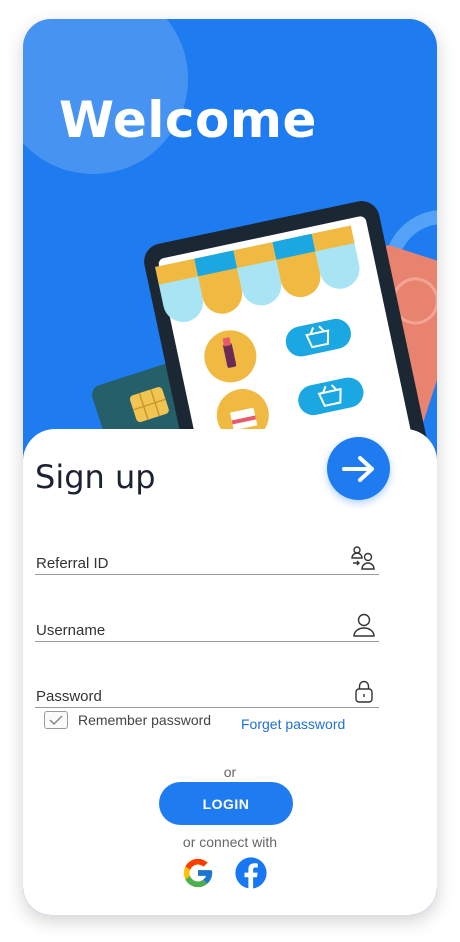 This screenshot has height=942, width=460. What do you see at coordinates (188, 120) in the screenshot?
I see `welcome-title: Welcome` at bounding box center [188, 120].